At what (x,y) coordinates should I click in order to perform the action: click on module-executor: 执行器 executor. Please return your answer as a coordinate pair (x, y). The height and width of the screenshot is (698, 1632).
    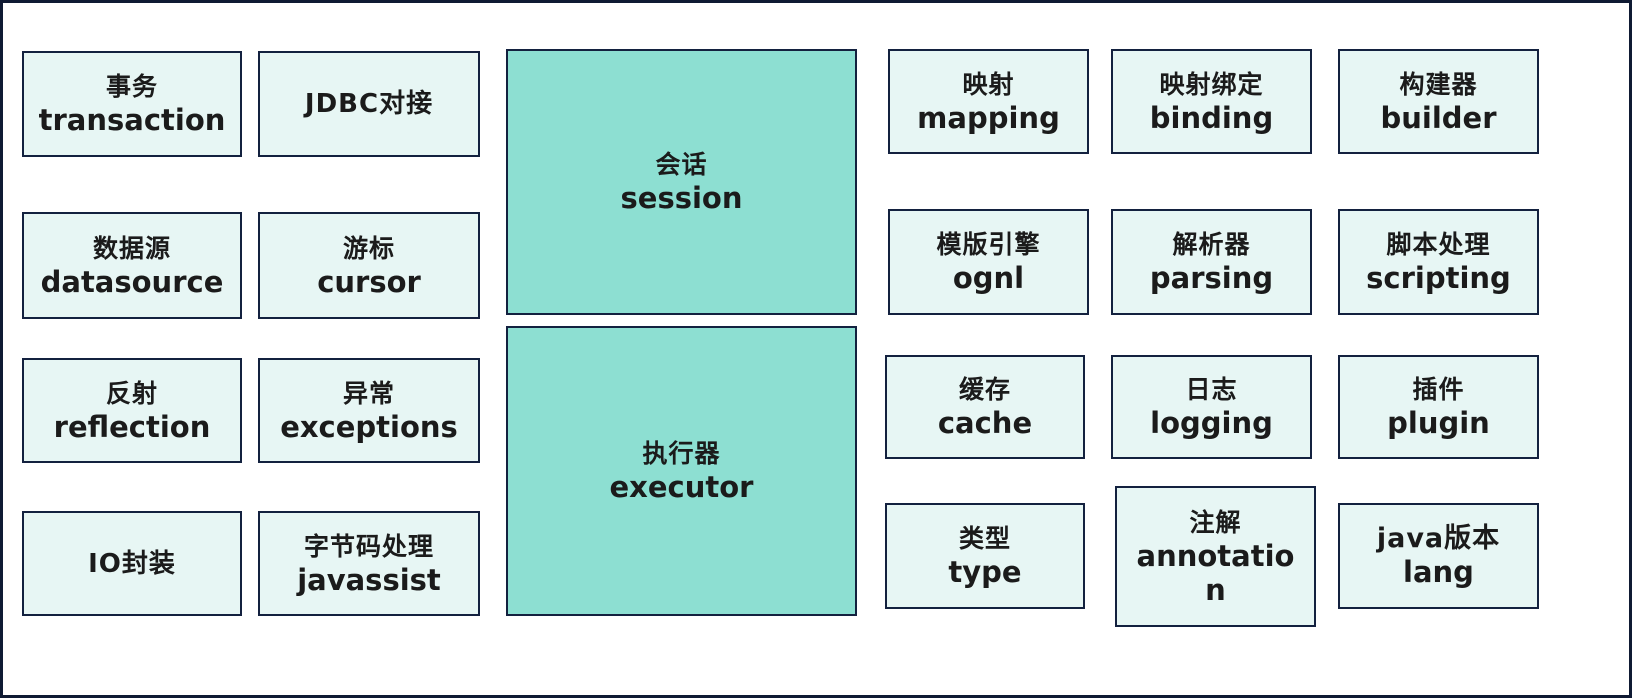
    Looking at the image, I should click on (681, 471).